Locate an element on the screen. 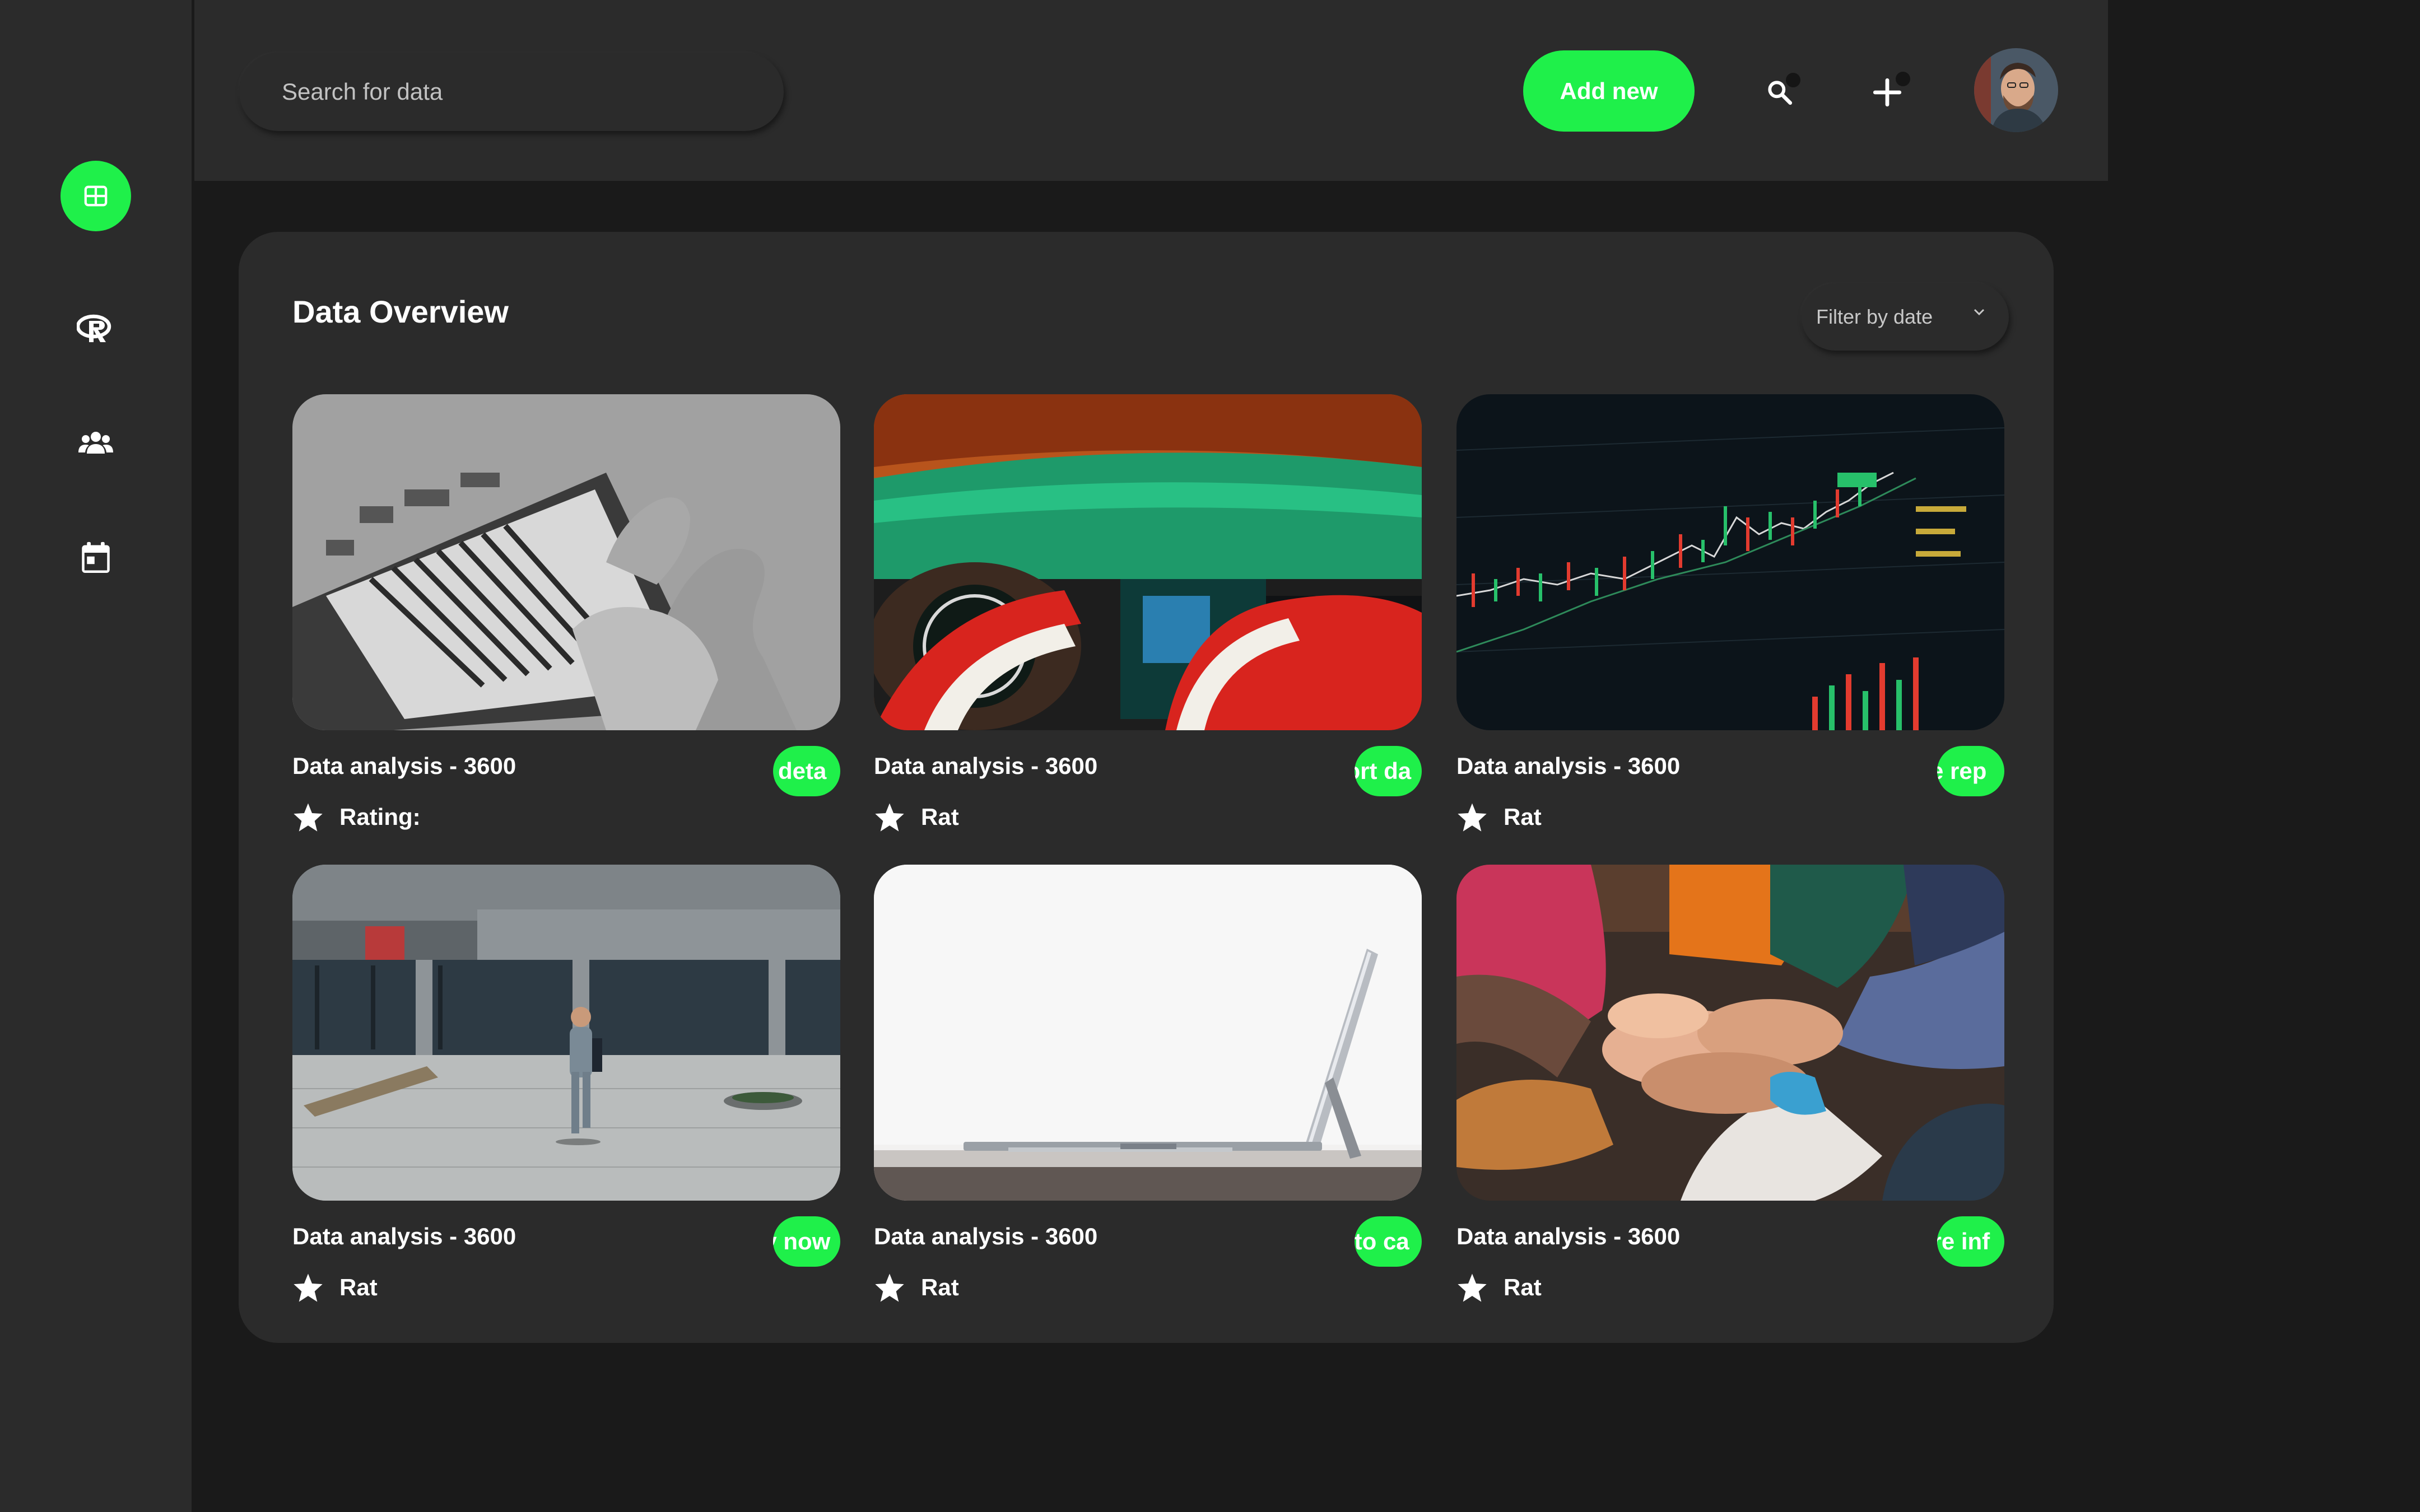 The width and height of the screenshot is (2420, 1512). users-icon is located at coordinates (96, 443).